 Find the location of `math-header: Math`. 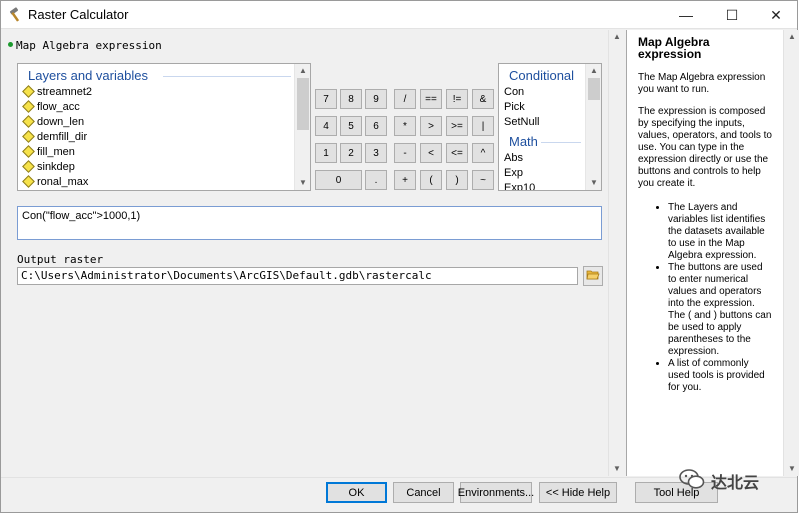

math-header: Math is located at coordinates (523, 141).